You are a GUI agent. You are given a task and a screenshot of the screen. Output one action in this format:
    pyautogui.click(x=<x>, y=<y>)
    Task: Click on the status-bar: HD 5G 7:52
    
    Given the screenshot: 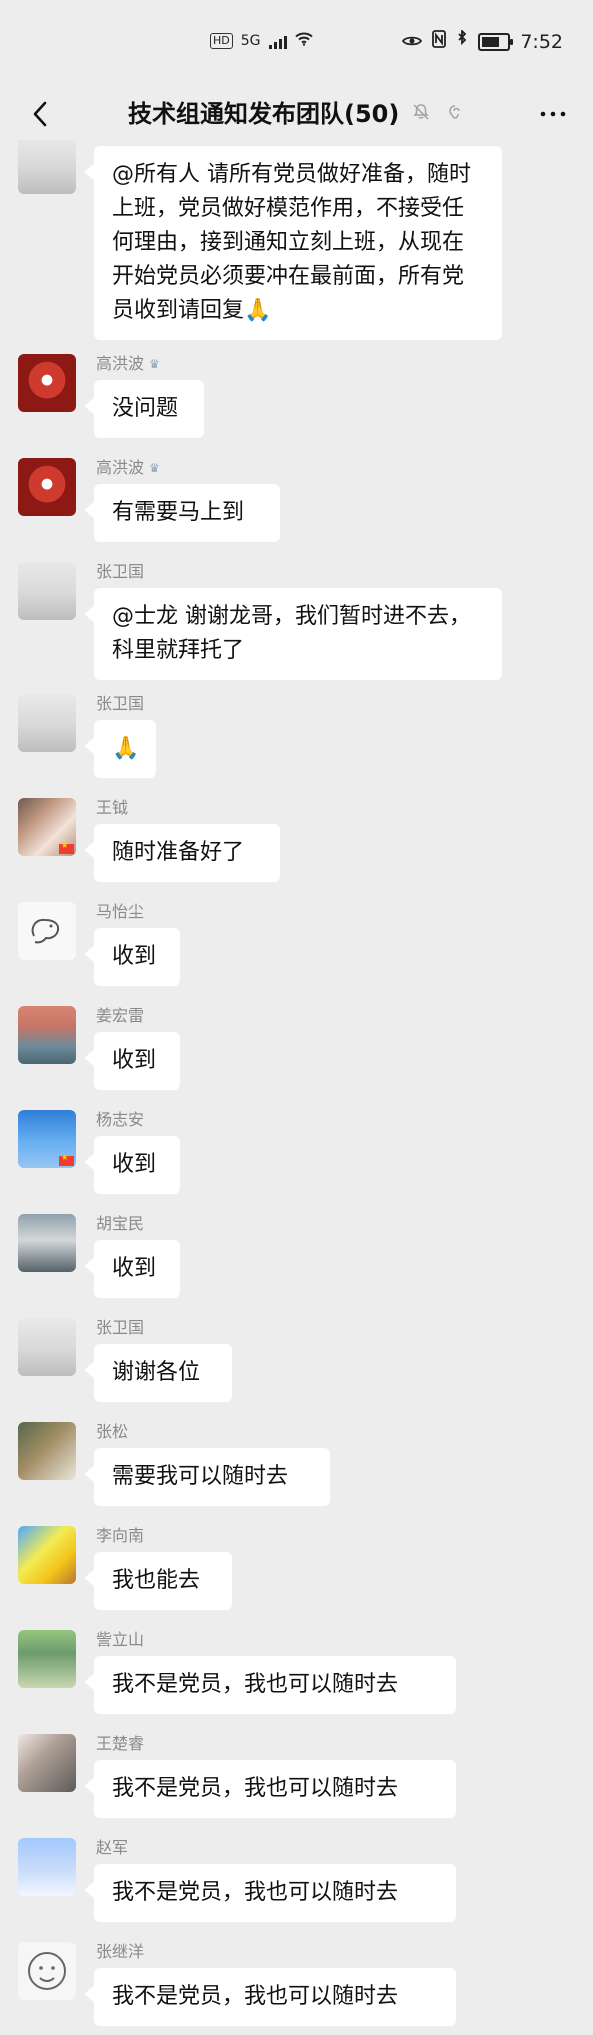 What is the action you would take?
    pyautogui.click(x=296, y=44)
    